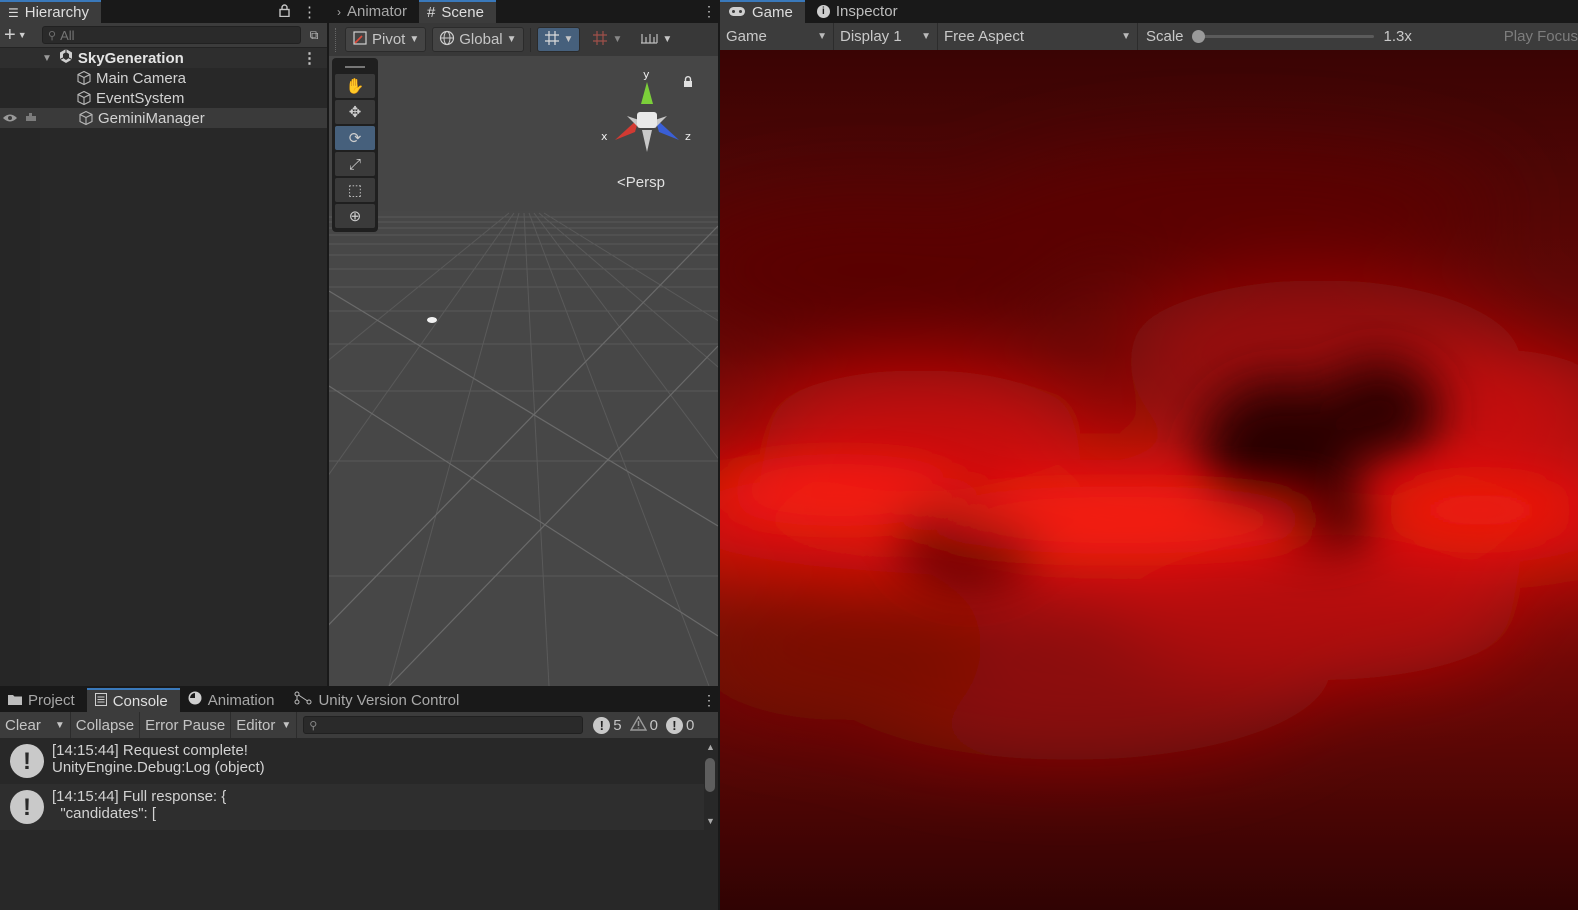 Image resolution: width=1578 pixels, height=910 pixels. I want to click on folder-icon, so click(15, 700).